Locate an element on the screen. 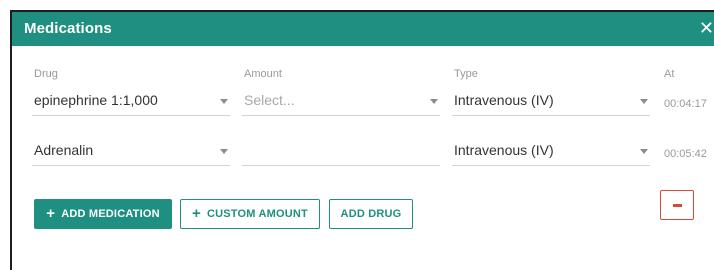  drug-value: epinephrine 1:1,000 is located at coordinates (96, 100).